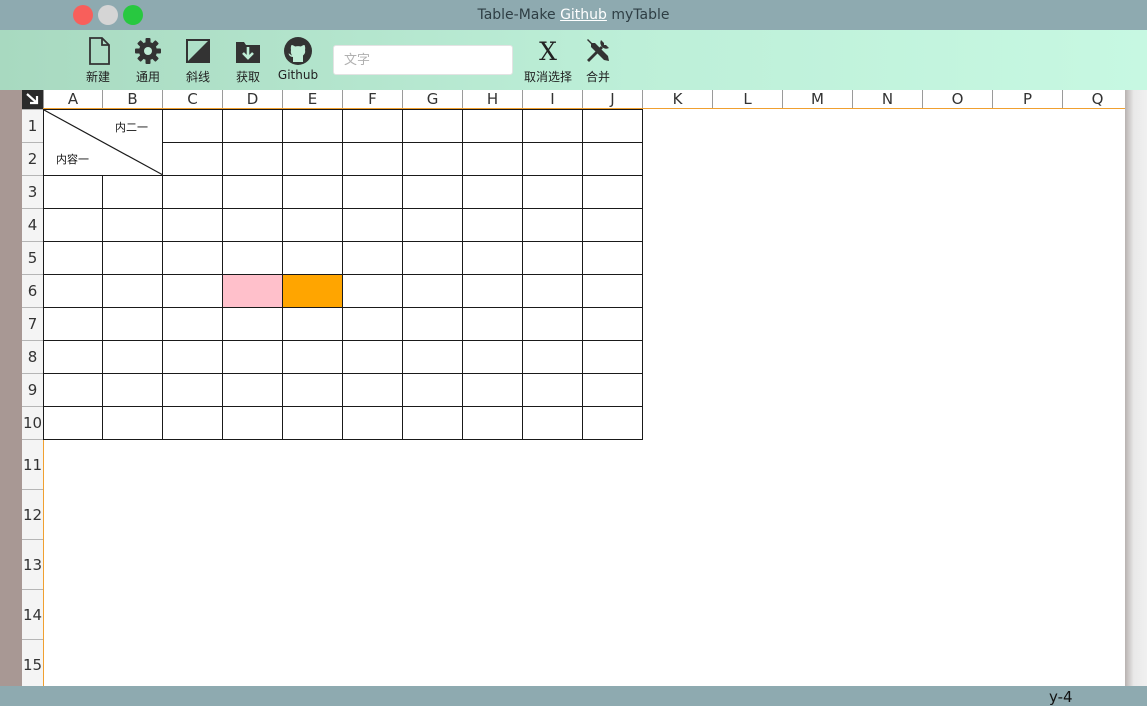 The height and width of the screenshot is (706, 1147). Describe the element at coordinates (613, 159) in the screenshot. I see `cell-j2` at that location.